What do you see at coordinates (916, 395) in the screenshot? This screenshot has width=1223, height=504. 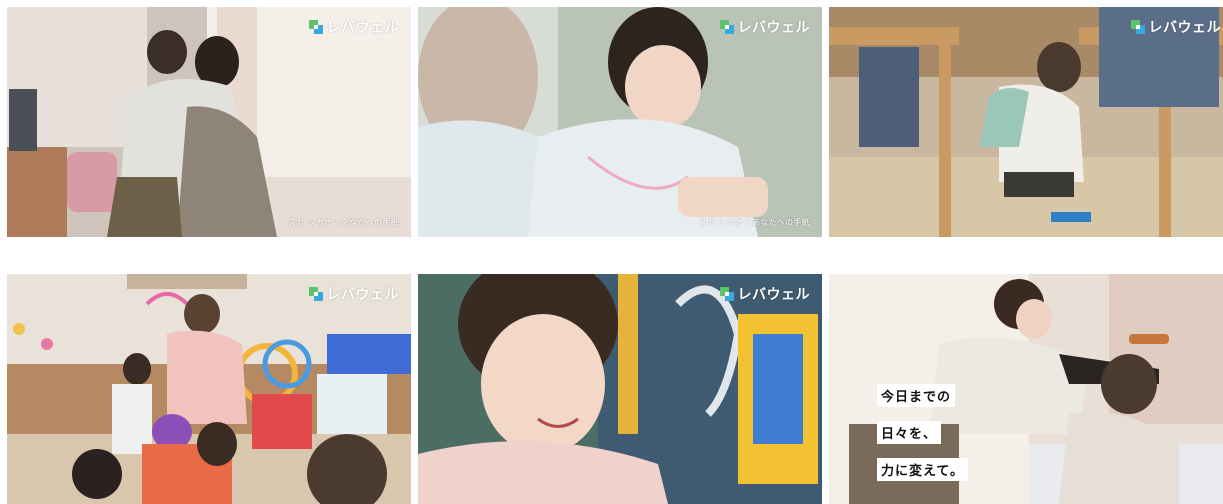 I see `caption-line: 今日までの` at bounding box center [916, 395].